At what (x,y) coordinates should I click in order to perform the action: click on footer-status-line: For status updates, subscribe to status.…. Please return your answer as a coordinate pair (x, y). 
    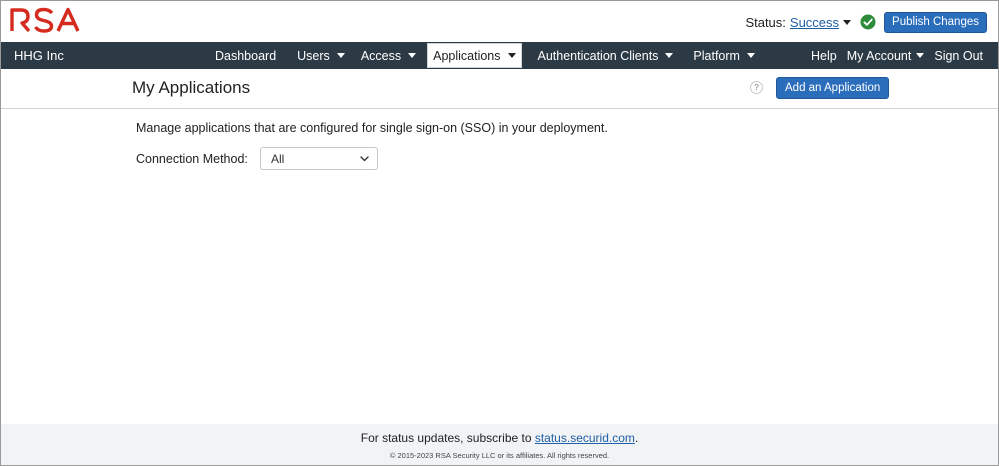
    Looking at the image, I should click on (499, 438).